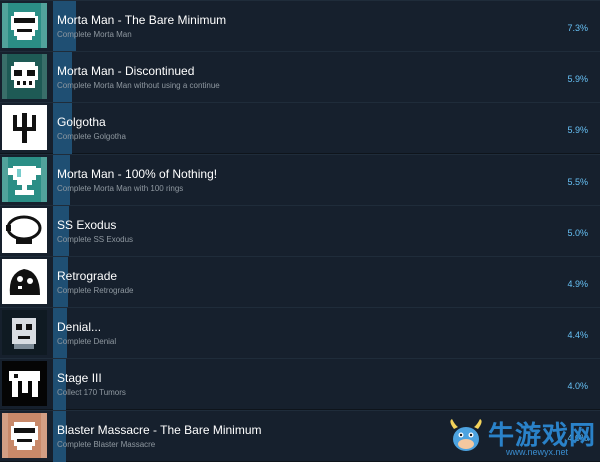 The width and height of the screenshot is (600, 462). What do you see at coordinates (577, 28) in the screenshot?
I see `unlock-percentage: 7.3%` at bounding box center [577, 28].